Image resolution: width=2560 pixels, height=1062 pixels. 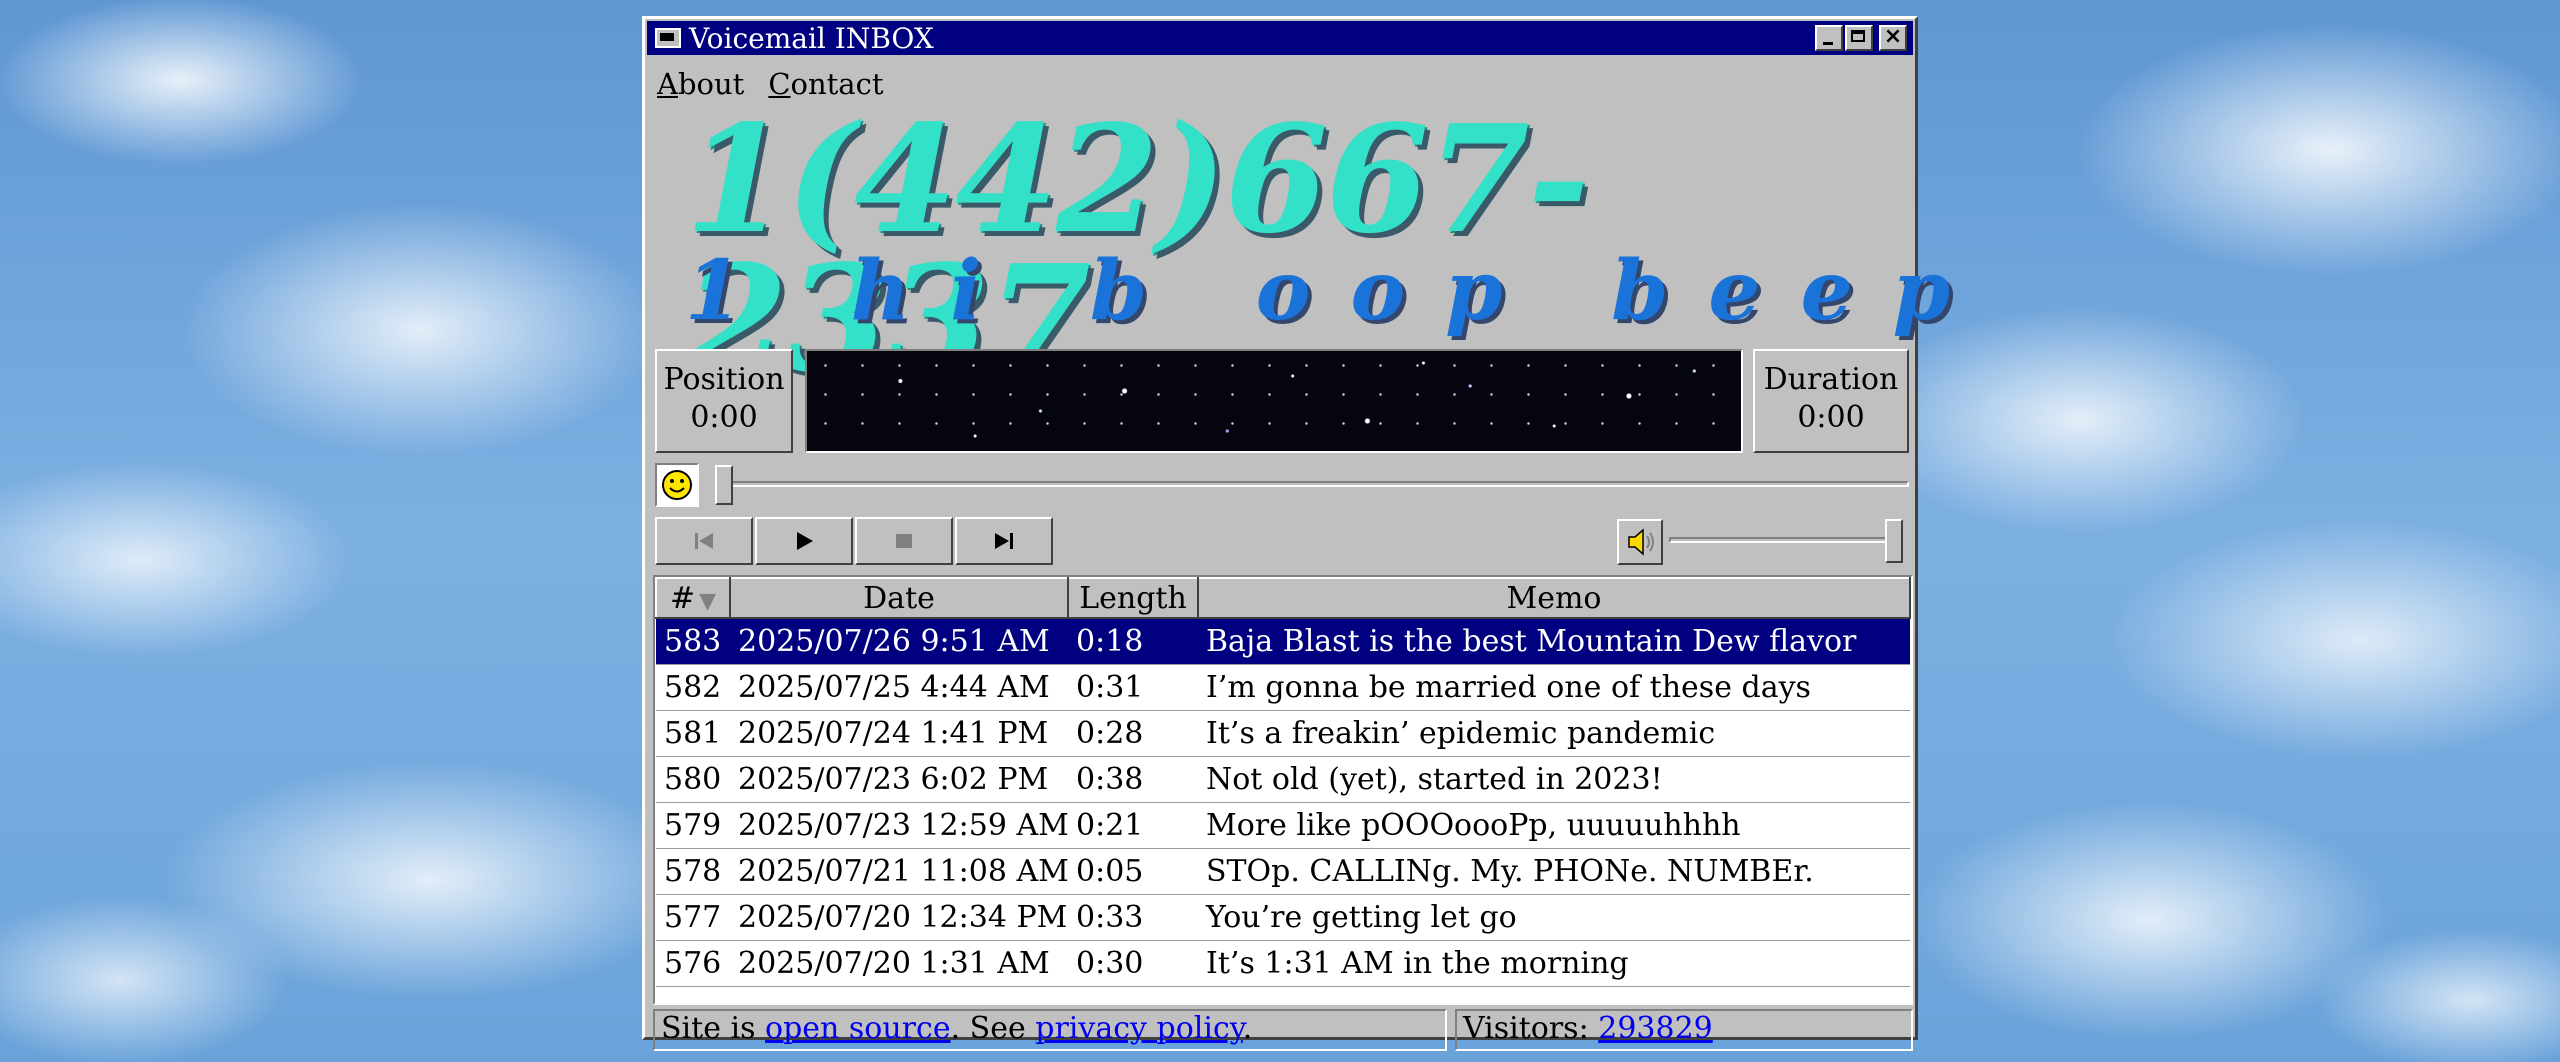 I want to click on cell-memo: It’s a freakin’ epidemic pandemic, so click(x=1554, y=733).